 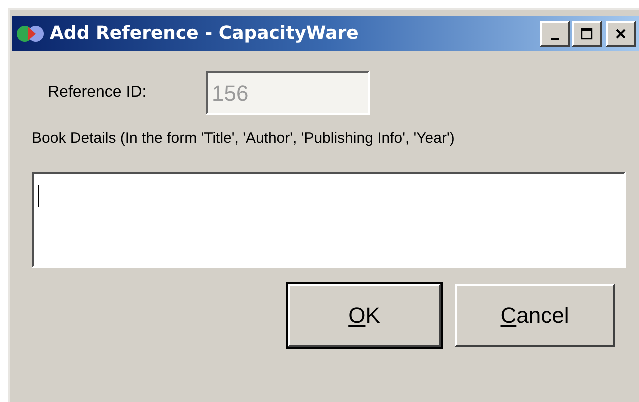 I want to click on book-details-label: Book Details (In the form 'Title', 'Author', 'Publishing Info', 'Year'), so click(x=244, y=139).